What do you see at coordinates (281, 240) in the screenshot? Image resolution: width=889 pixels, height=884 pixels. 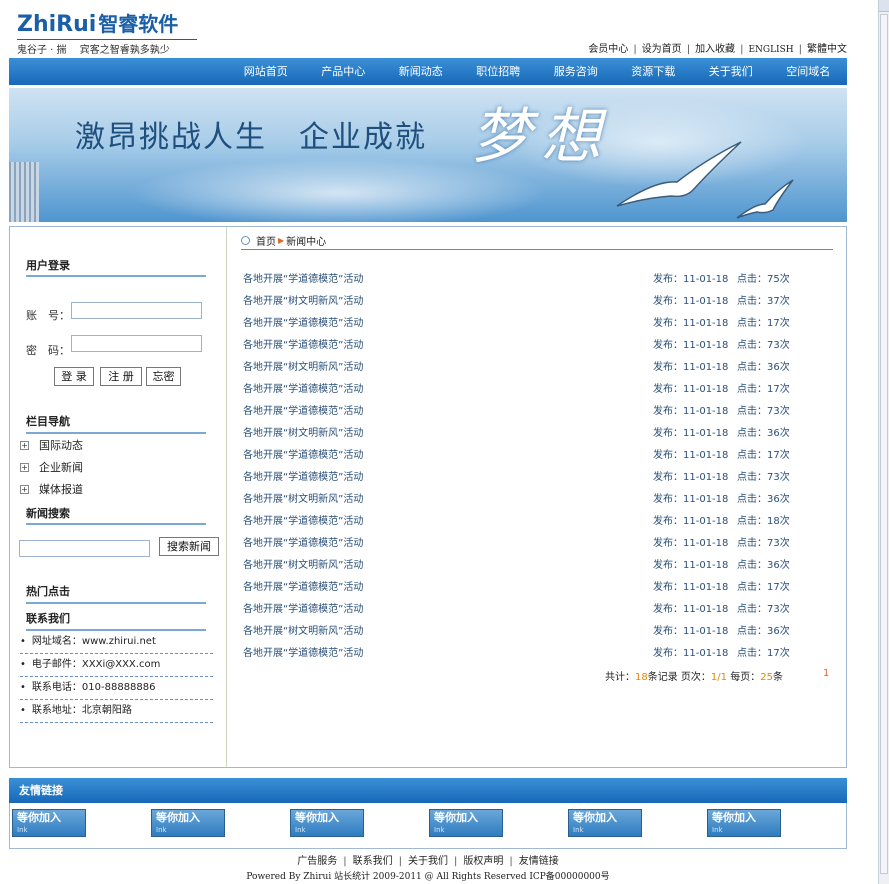 I see `arrow-right-icon: ▶` at bounding box center [281, 240].